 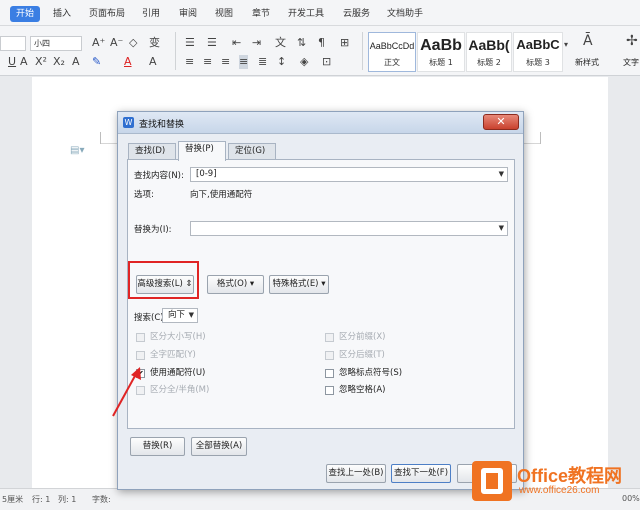 What do you see at coordinates (301, 43) in the screenshot?
I see `sort-icon: ⇅` at bounding box center [301, 43].